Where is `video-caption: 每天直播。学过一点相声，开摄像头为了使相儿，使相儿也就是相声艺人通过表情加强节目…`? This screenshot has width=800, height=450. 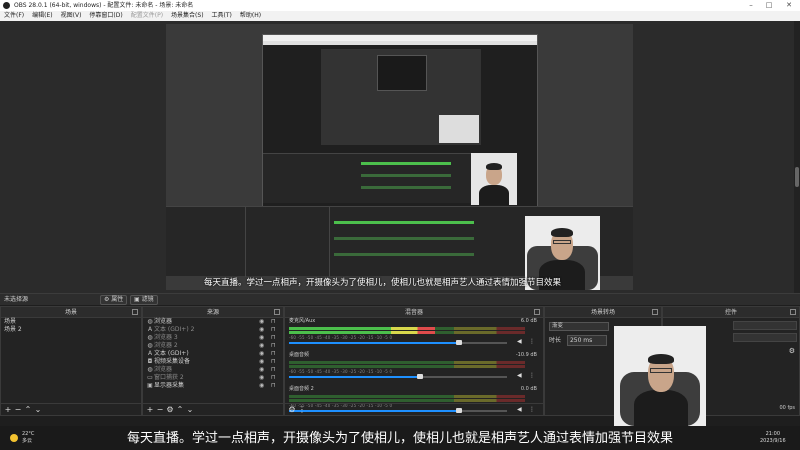 video-caption: 每天直播。学过一点相声，开摄像头为了使相儿，使相儿也就是相声艺人通过表情加强节目… is located at coordinates (399, 438).